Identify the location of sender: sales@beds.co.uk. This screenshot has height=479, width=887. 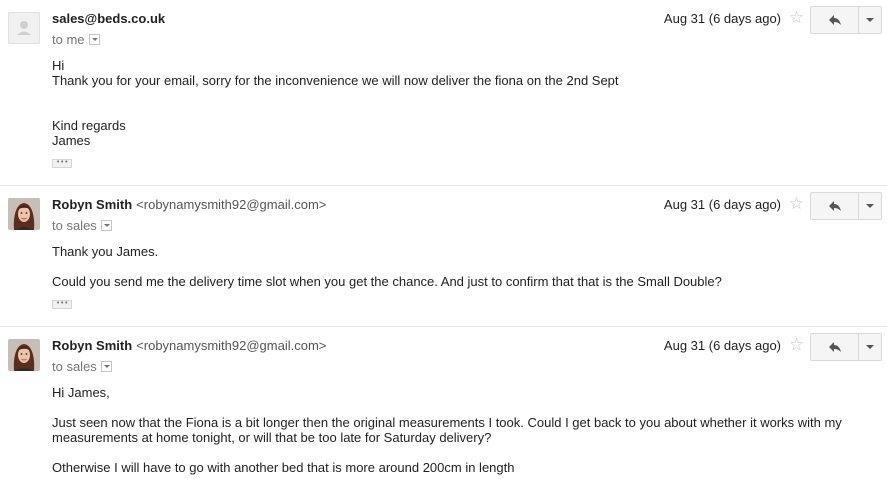
(108, 18).